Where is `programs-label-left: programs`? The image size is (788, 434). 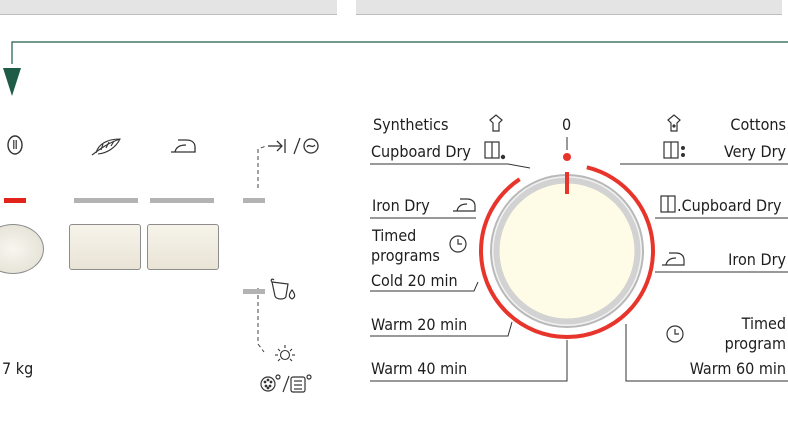
programs-label-left: programs is located at coordinates (405, 255).